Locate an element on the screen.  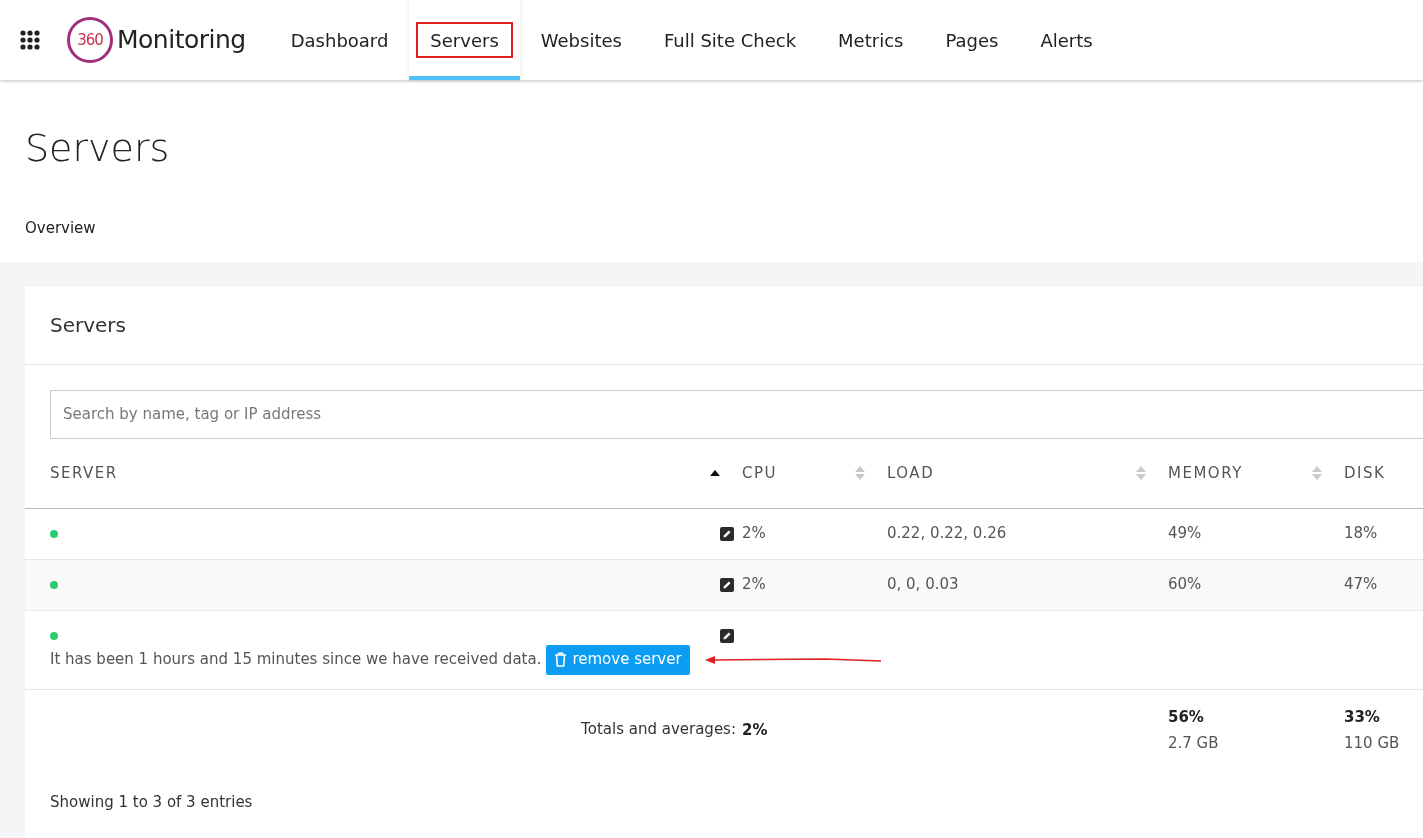
memory-cell-text: 60% is located at coordinates (1185, 585).